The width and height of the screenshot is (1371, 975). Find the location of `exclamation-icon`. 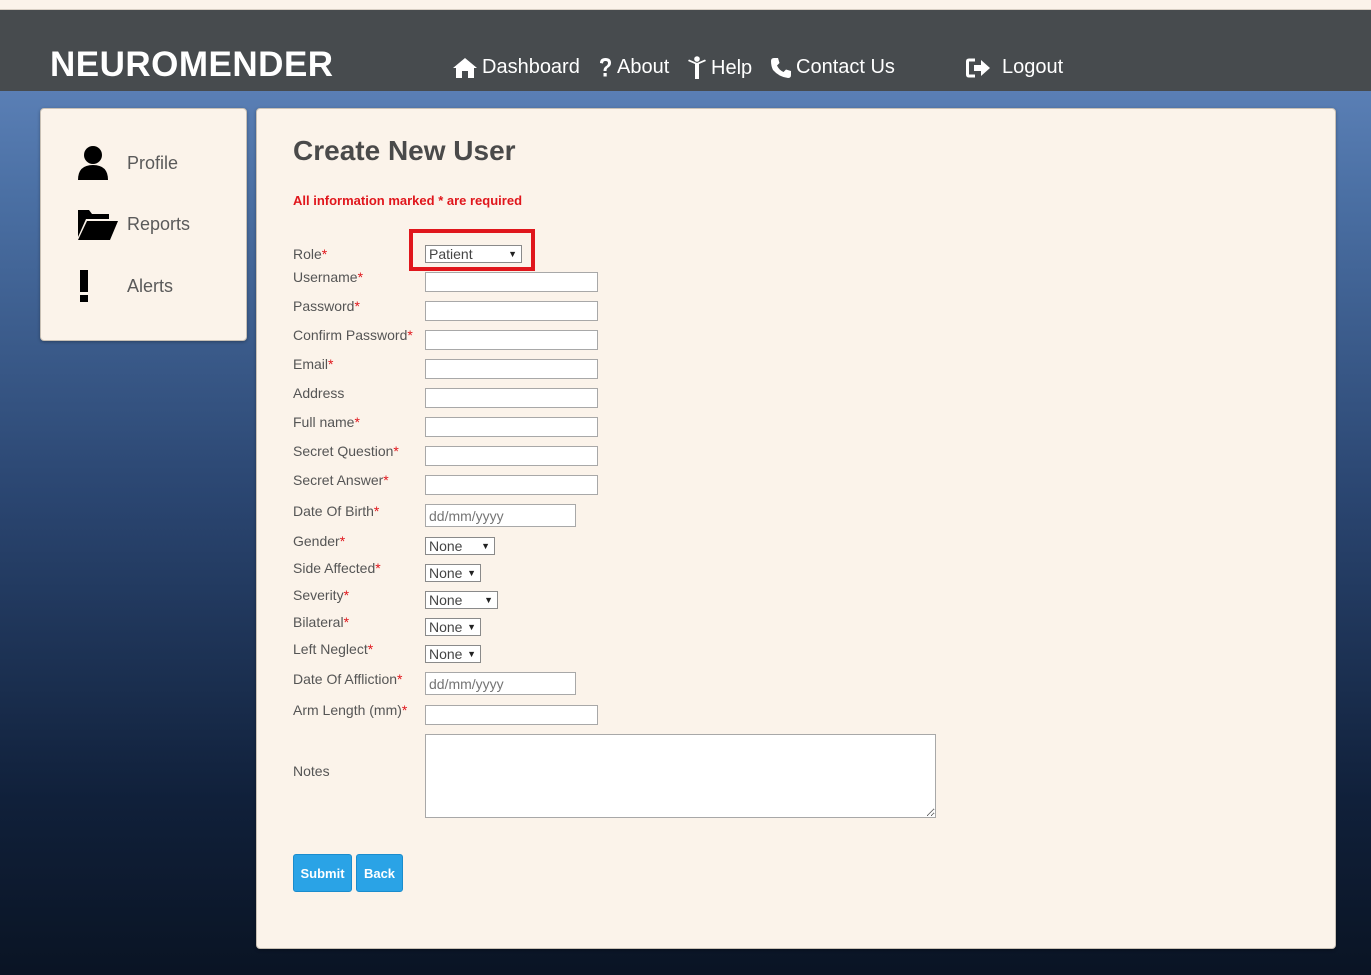

exclamation-icon is located at coordinates (102, 286).